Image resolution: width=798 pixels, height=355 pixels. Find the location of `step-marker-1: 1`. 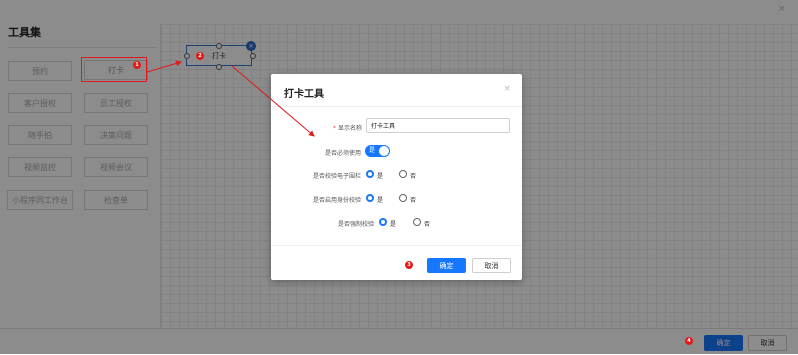

step-marker-1: 1 is located at coordinates (137, 65).